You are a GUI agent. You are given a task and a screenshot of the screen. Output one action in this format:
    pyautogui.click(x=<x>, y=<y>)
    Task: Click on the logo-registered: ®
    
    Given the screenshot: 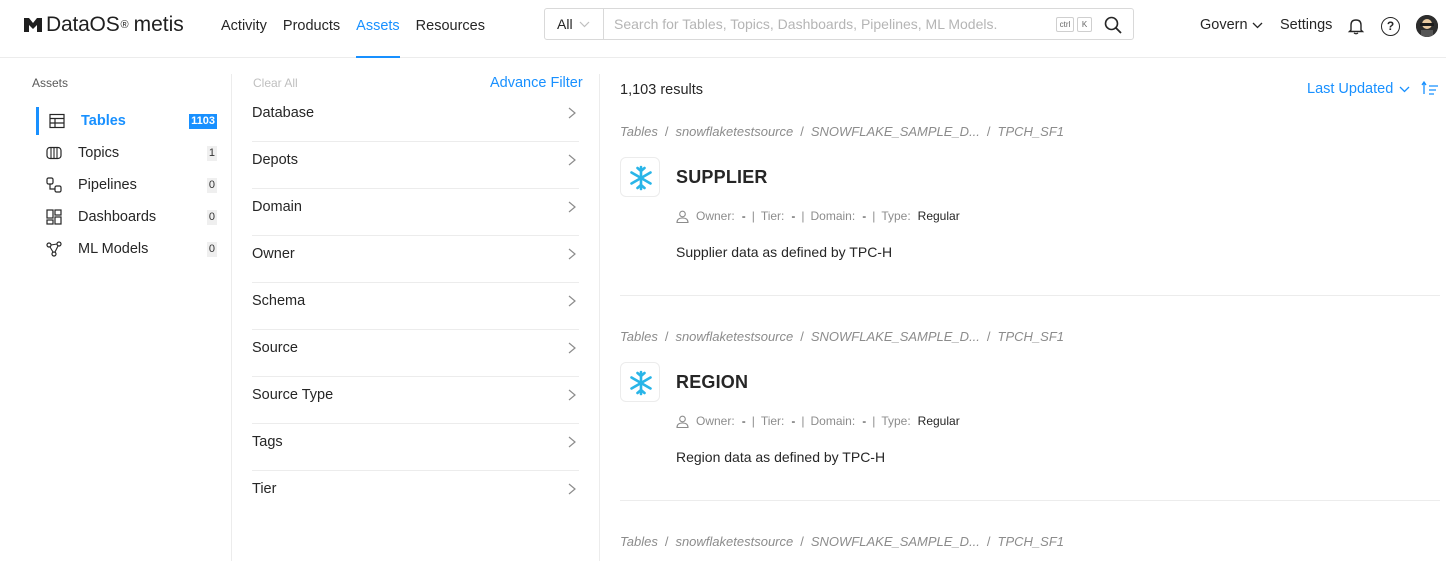 What is the action you would take?
    pyautogui.click(x=124, y=25)
    